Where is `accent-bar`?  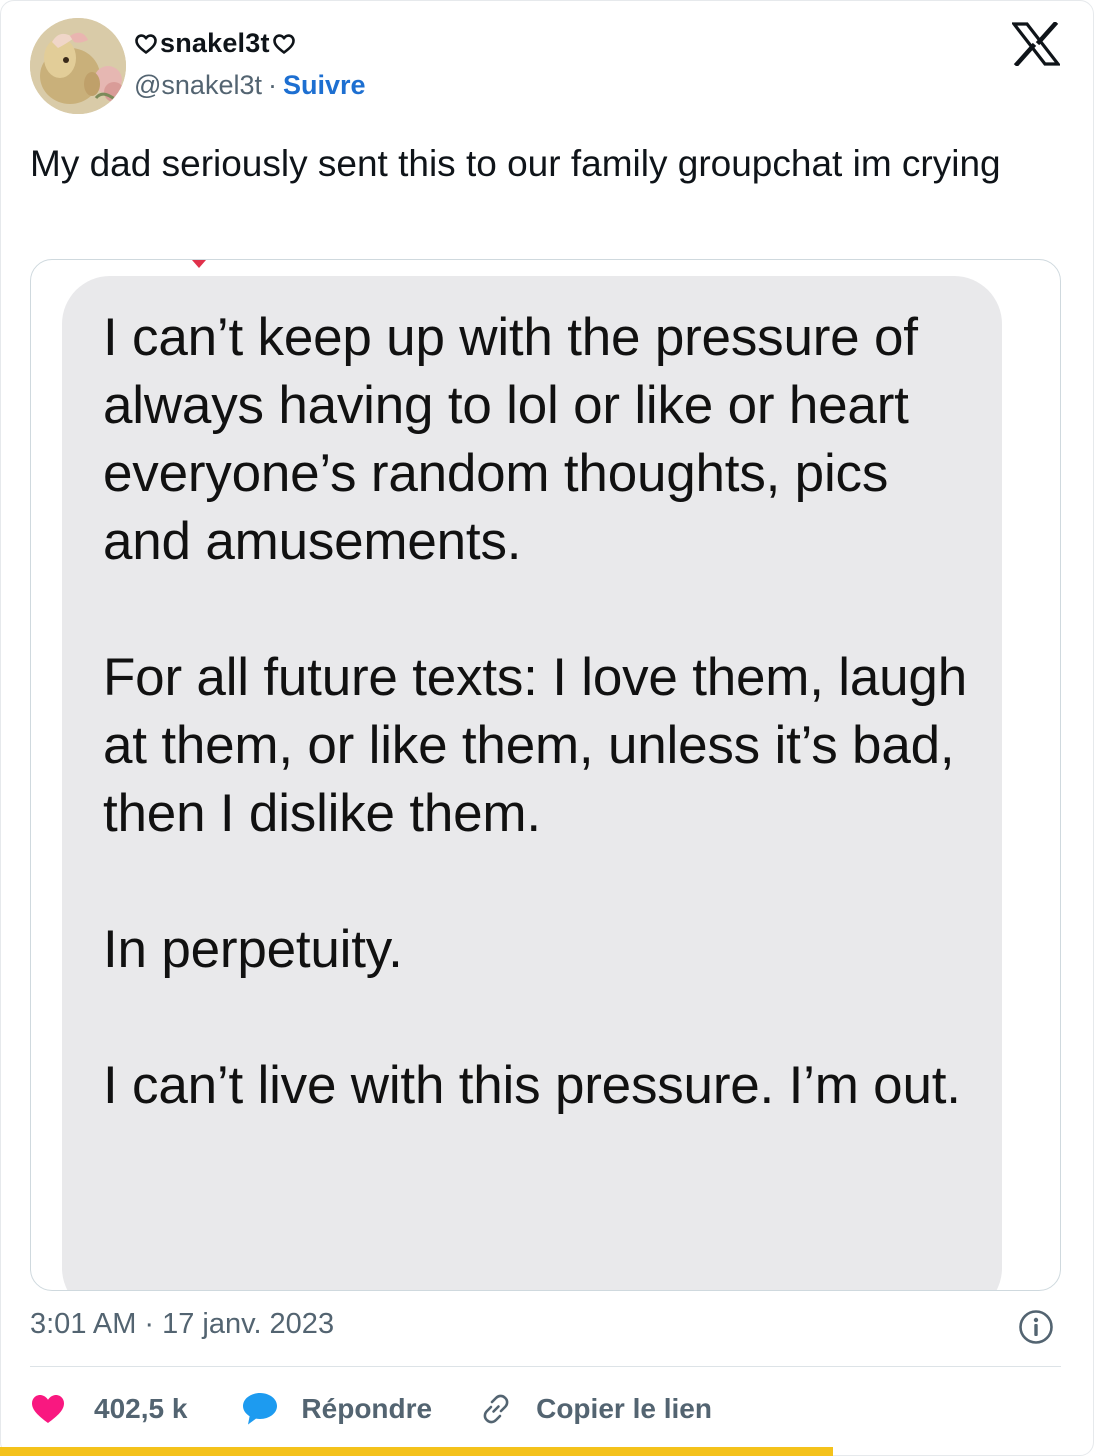
accent-bar is located at coordinates (416, 1451).